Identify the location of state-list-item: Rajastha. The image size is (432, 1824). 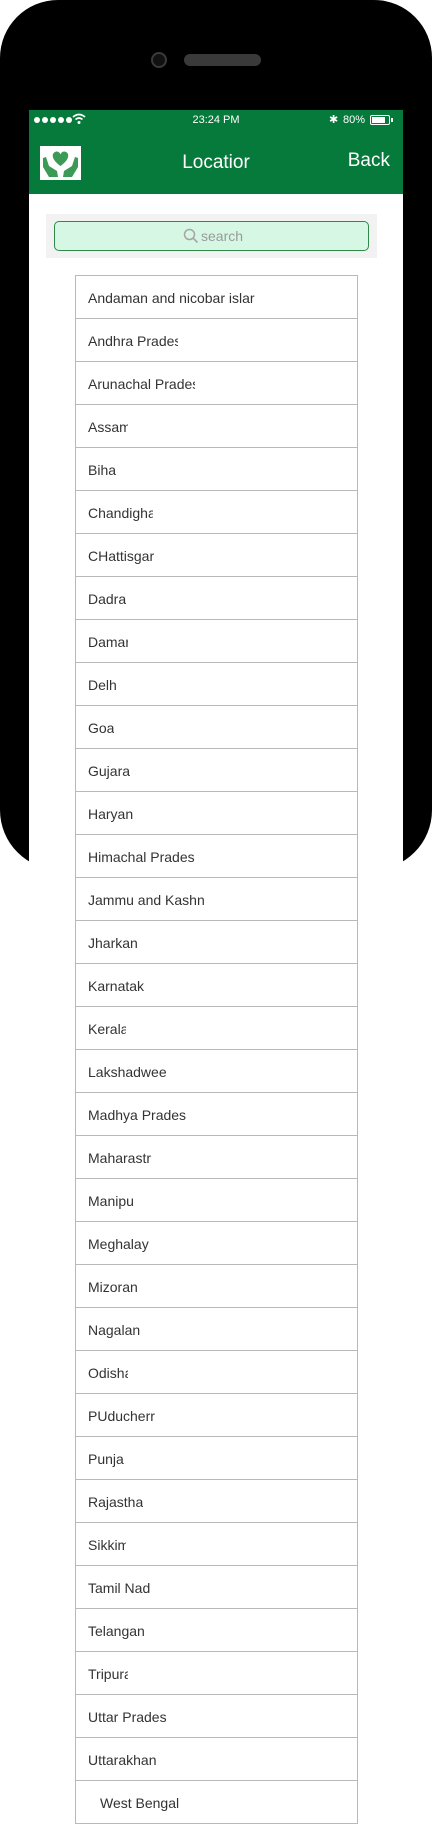
(216, 1501).